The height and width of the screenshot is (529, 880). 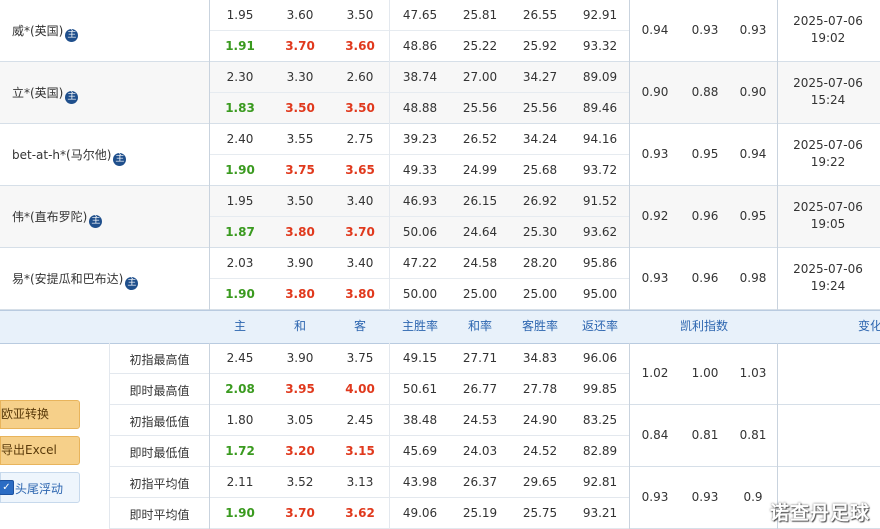 What do you see at coordinates (540, 358) in the screenshot?
I see `stat-cell: 34.83` at bounding box center [540, 358].